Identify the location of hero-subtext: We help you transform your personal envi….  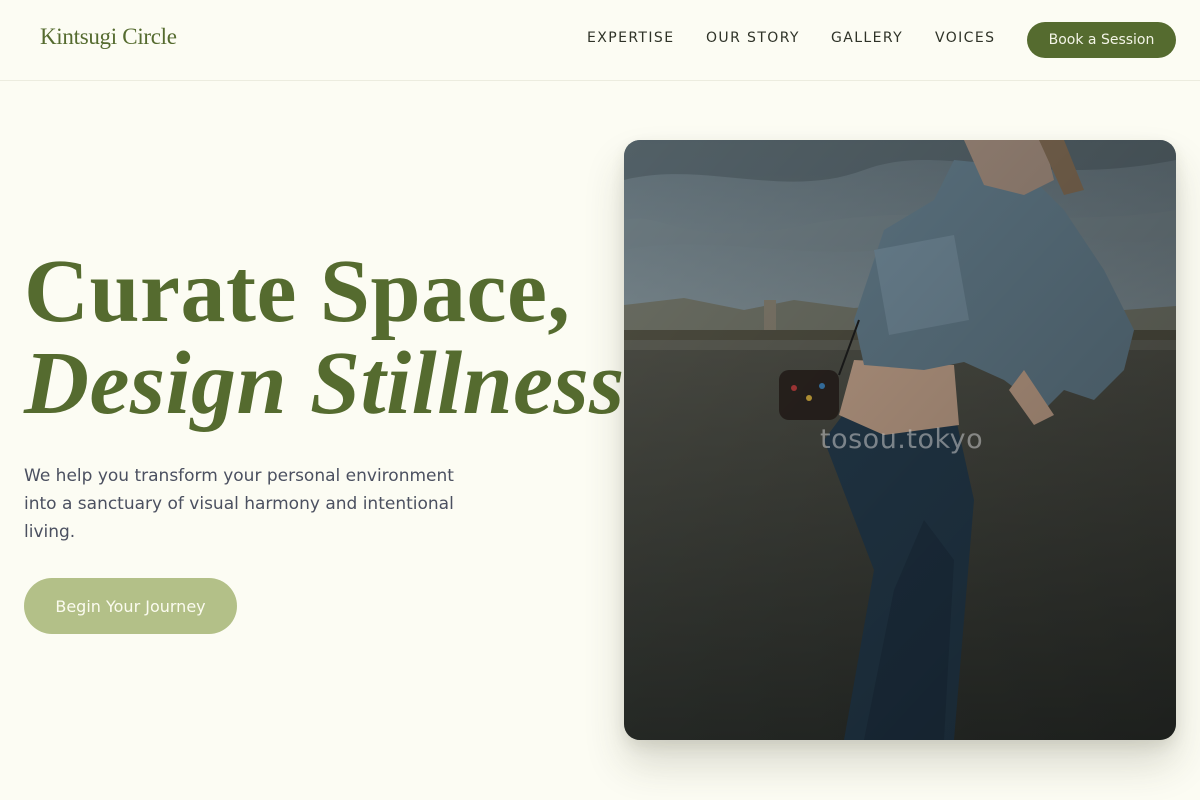
(239, 504).